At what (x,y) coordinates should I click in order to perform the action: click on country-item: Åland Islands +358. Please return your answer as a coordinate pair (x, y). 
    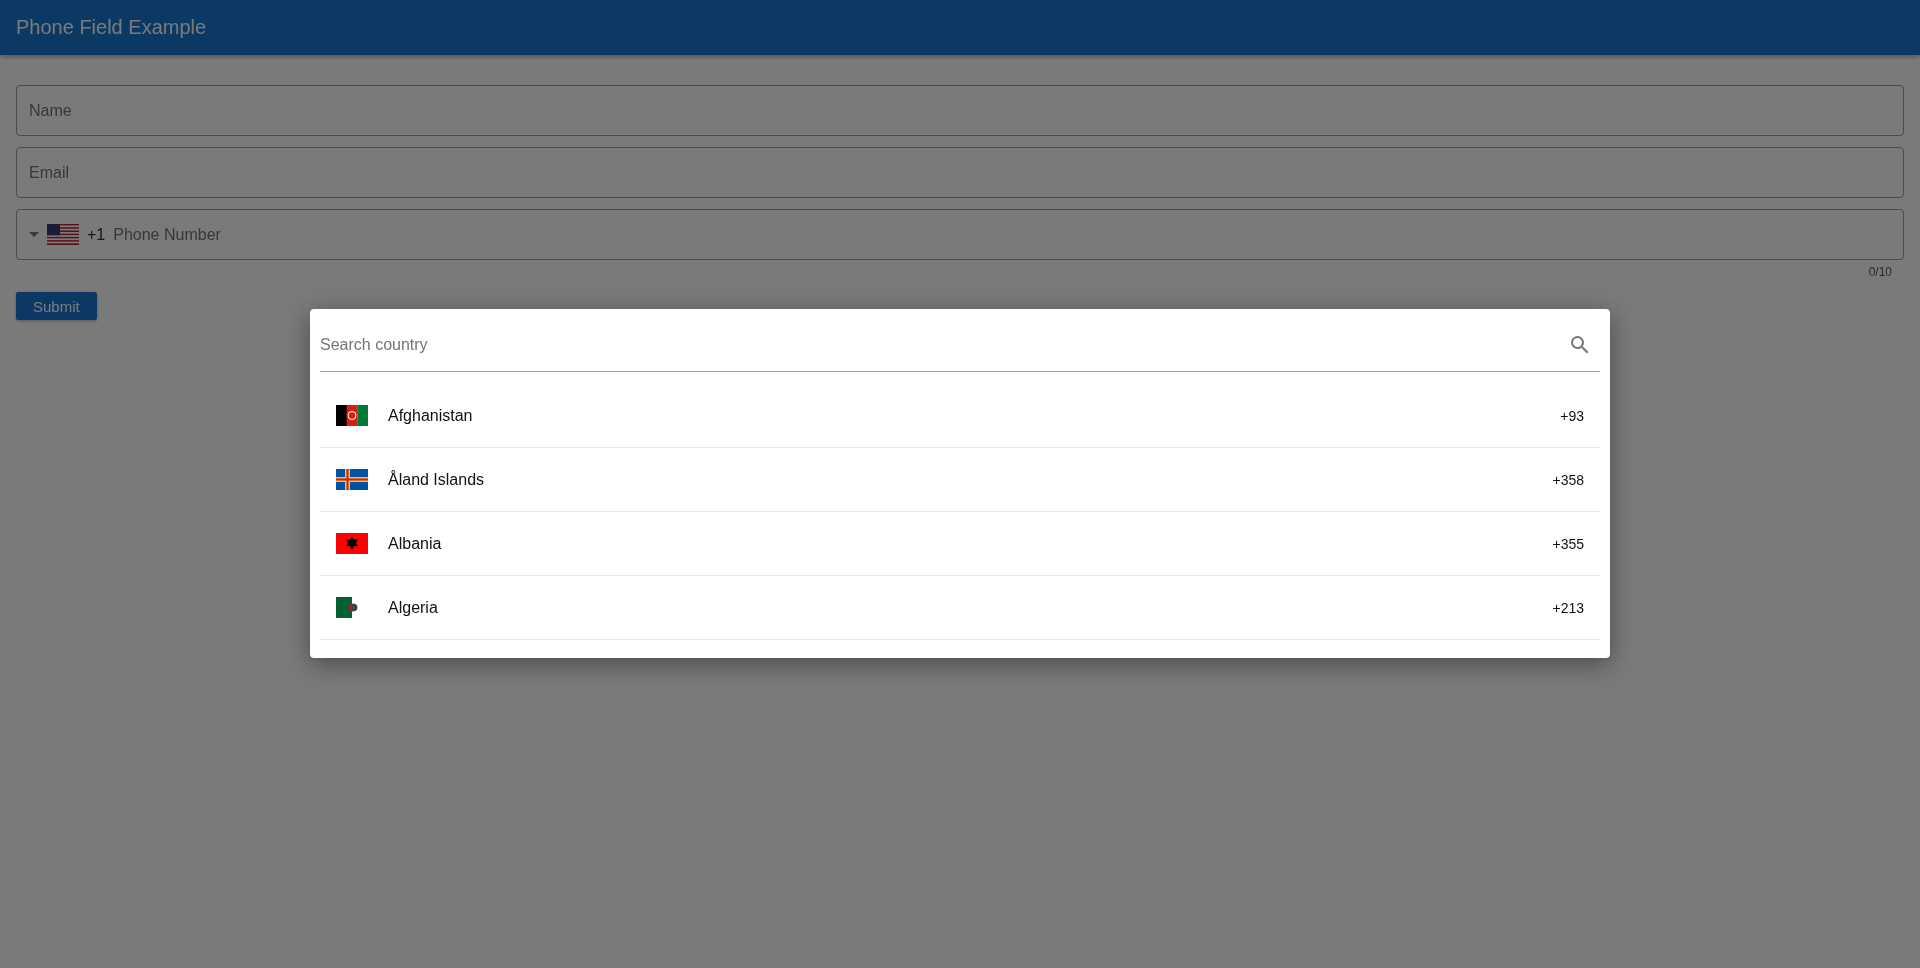
    Looking at the image, I should click on (960, 480).